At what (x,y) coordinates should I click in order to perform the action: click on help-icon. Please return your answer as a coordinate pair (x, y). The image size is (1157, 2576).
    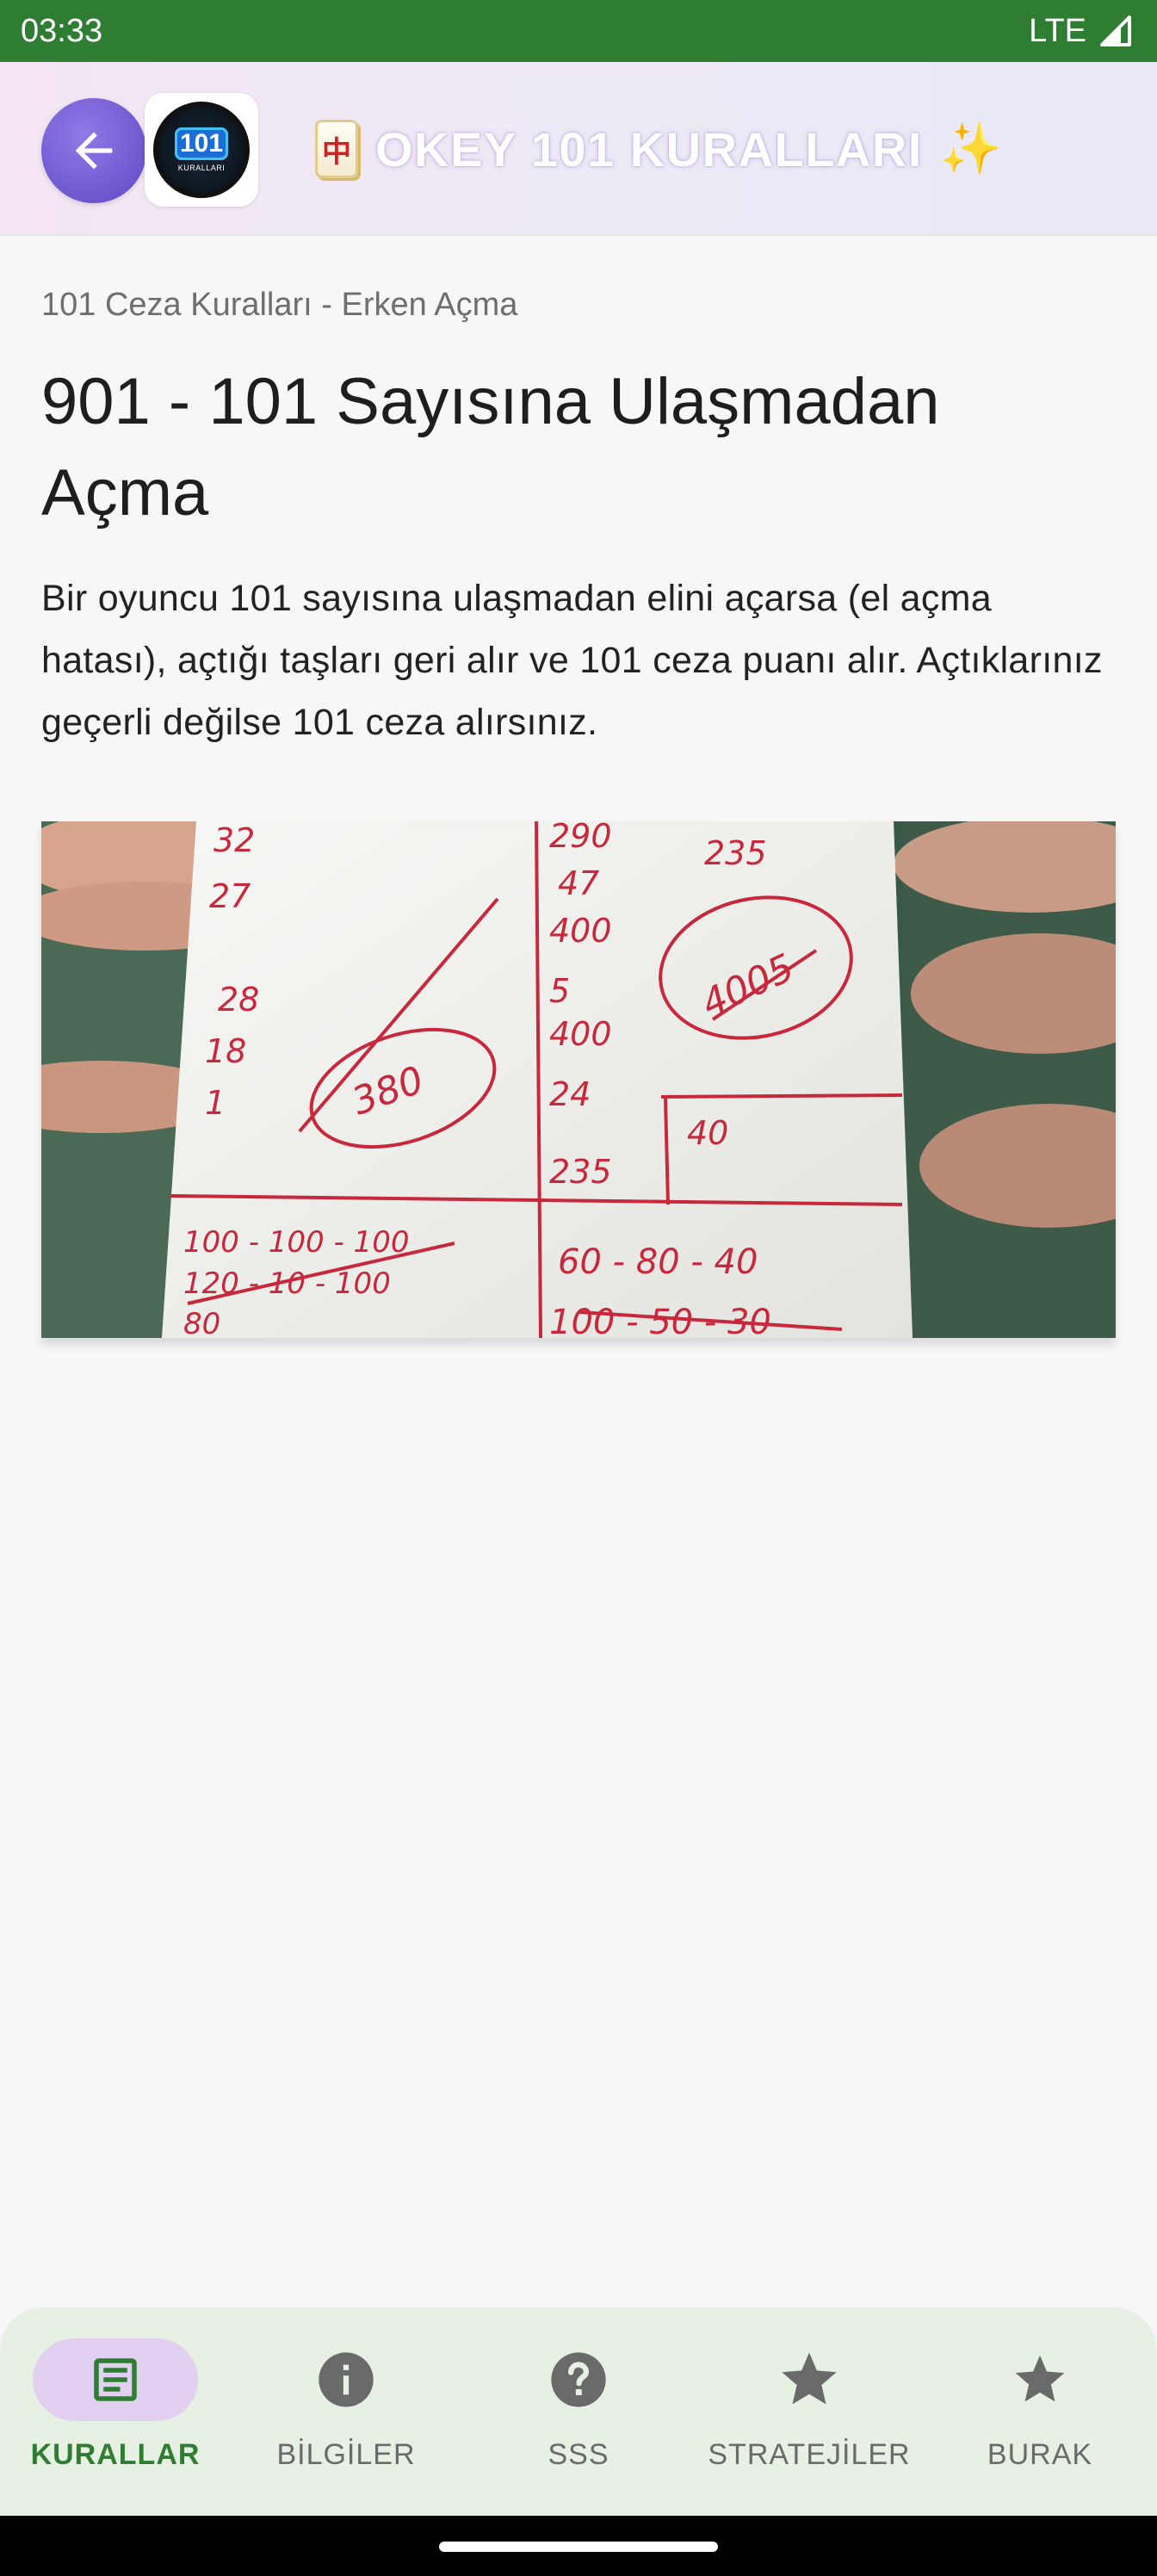
    Looking at the image, I should click on (579, 2380).